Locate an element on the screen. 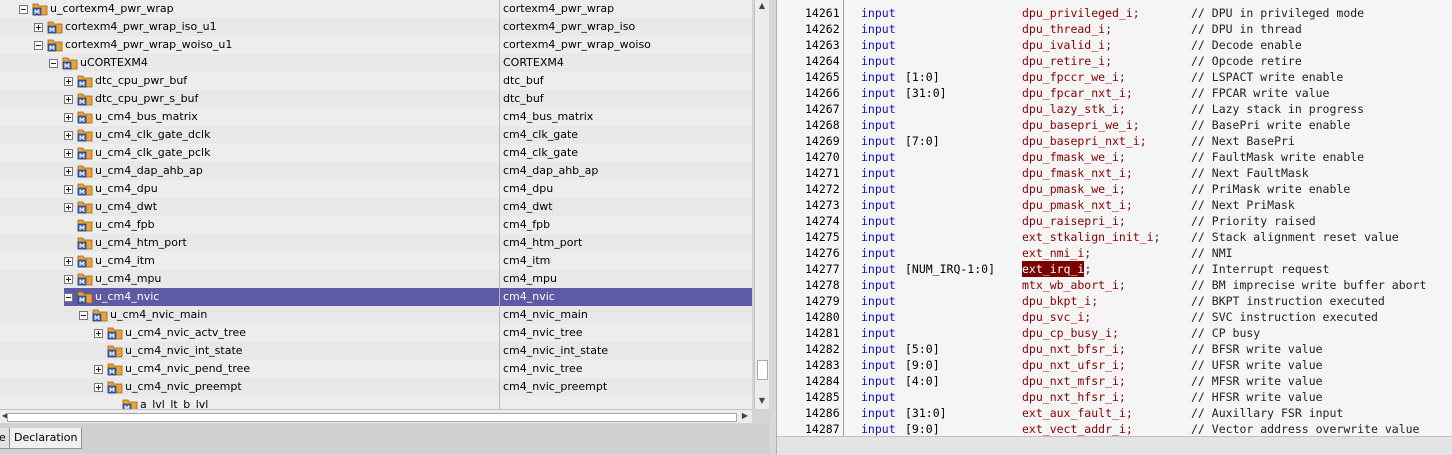 This screenshot has width=1452, height=455. tree-row: Mu_cm4_dap_ahb_ap cm4_dap_ahb_ap is located at coordinates (376, 171).